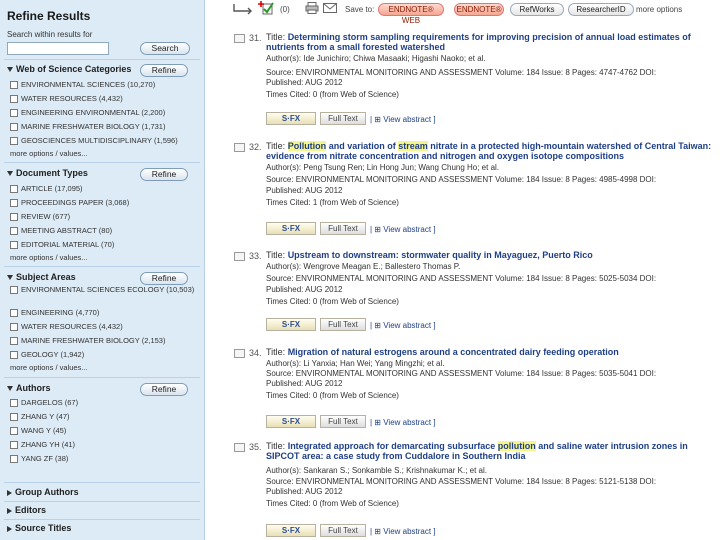 Image resolution: width=720 pixels, height=540 pixels. What do you see at coordinates (411, 14) in the screenshot?
I see `endnote-web-button: ENDNOTE® WEB` at bounding box center [411, 14].